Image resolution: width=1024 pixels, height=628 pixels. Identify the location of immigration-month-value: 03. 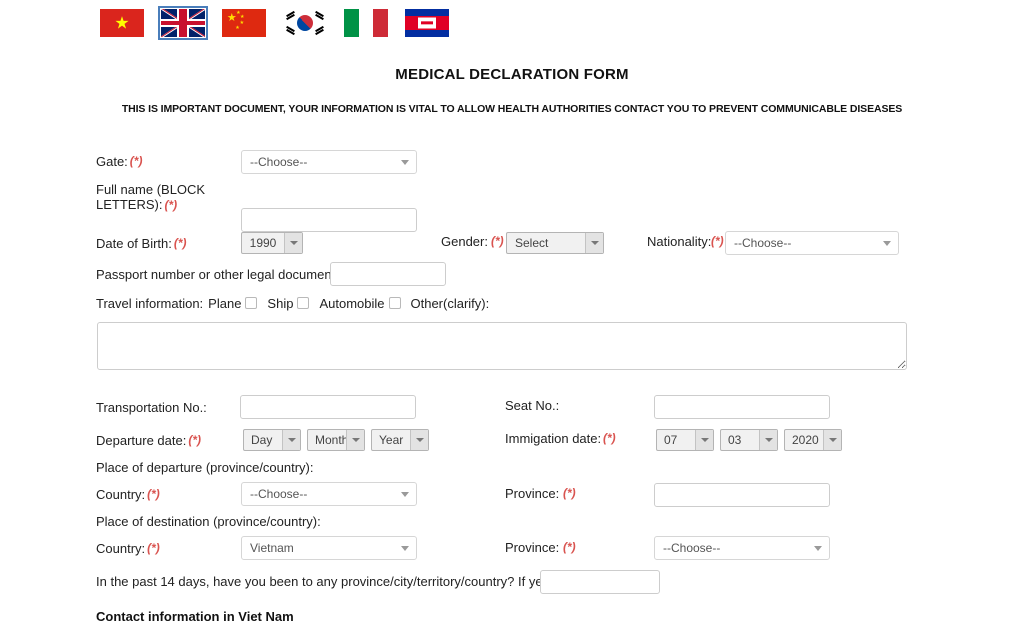
(735, 440).